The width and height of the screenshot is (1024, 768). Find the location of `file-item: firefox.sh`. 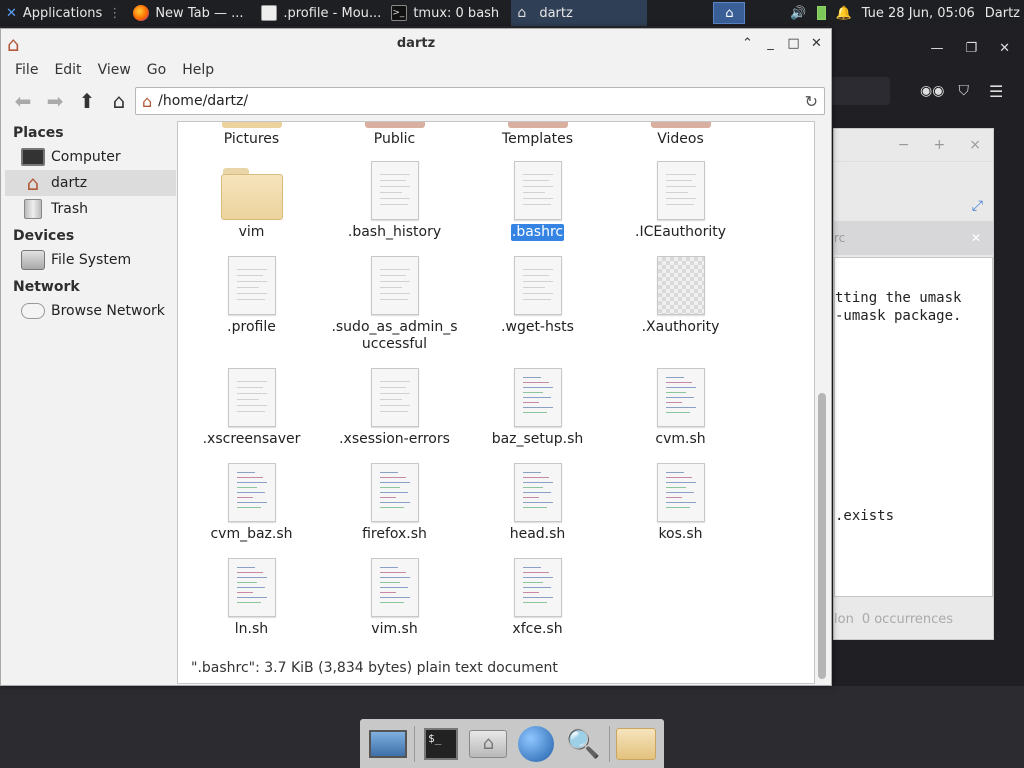

file-item: firefox.sh is located at coordinates (394, 503).